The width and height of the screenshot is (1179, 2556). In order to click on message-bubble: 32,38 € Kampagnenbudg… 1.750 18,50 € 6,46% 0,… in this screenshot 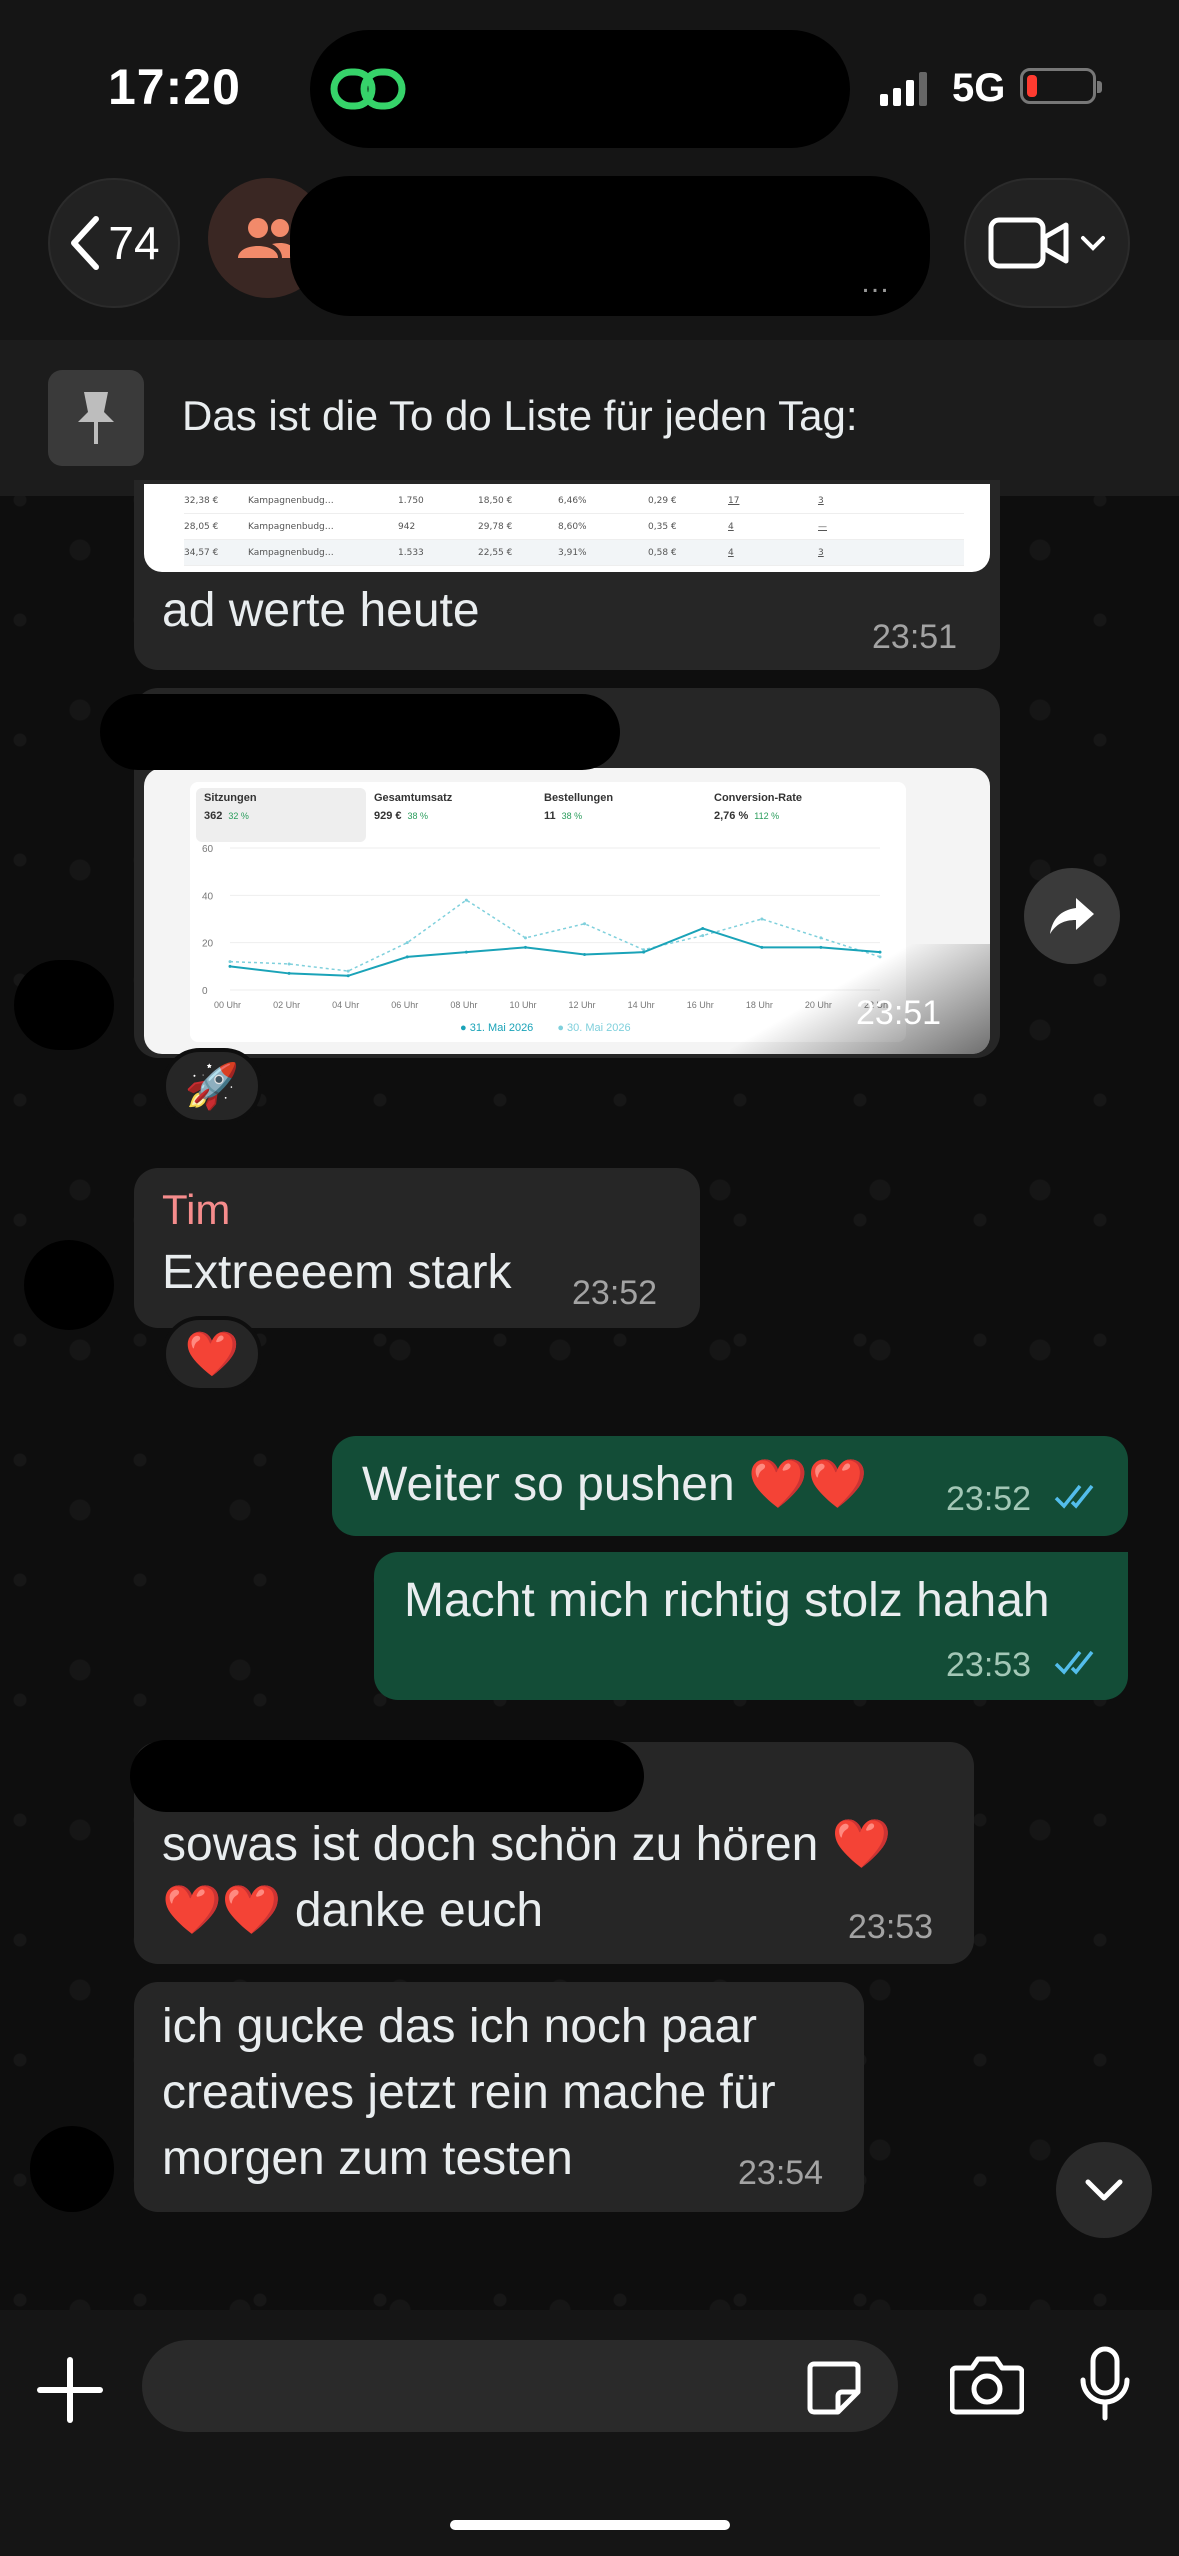, I will do `click(567, 575)`.